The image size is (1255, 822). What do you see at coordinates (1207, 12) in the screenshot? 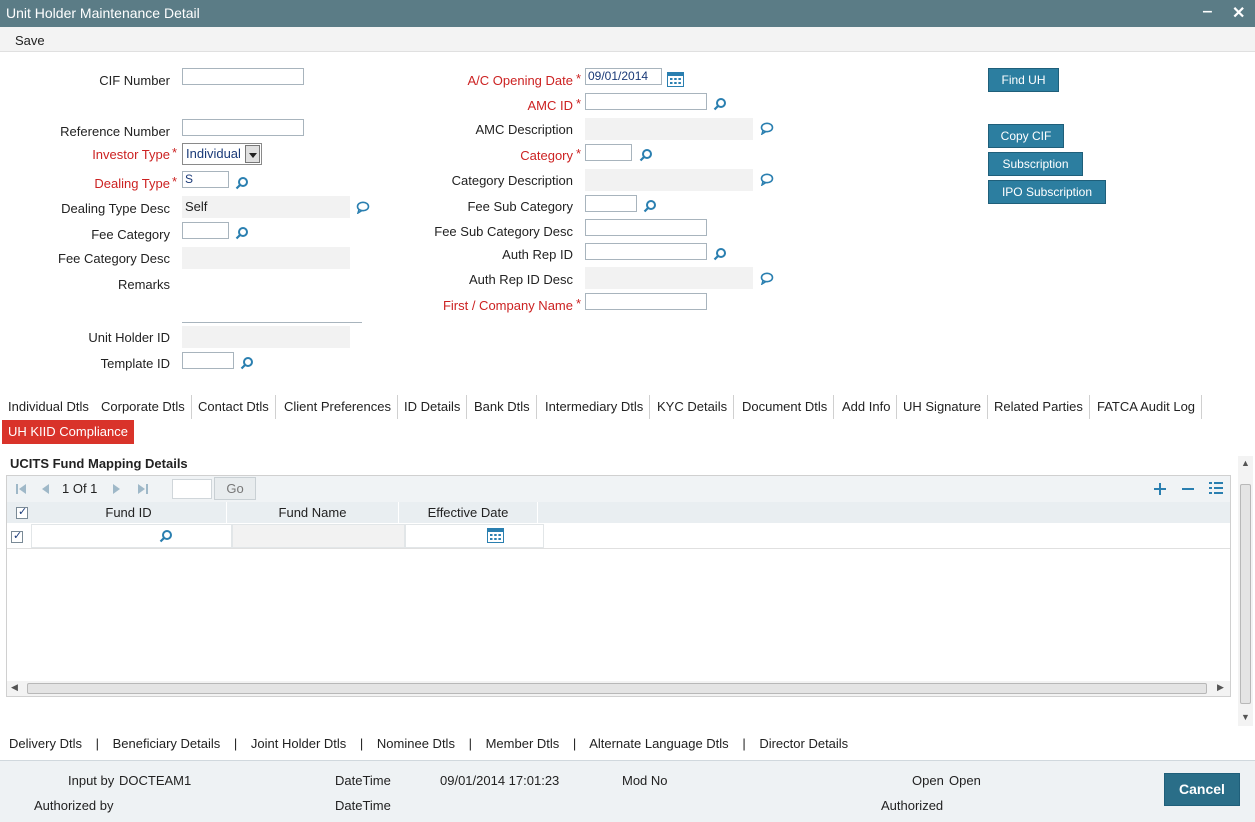
I see `minimize-button: ‒` at bounding box center [1207, 12].